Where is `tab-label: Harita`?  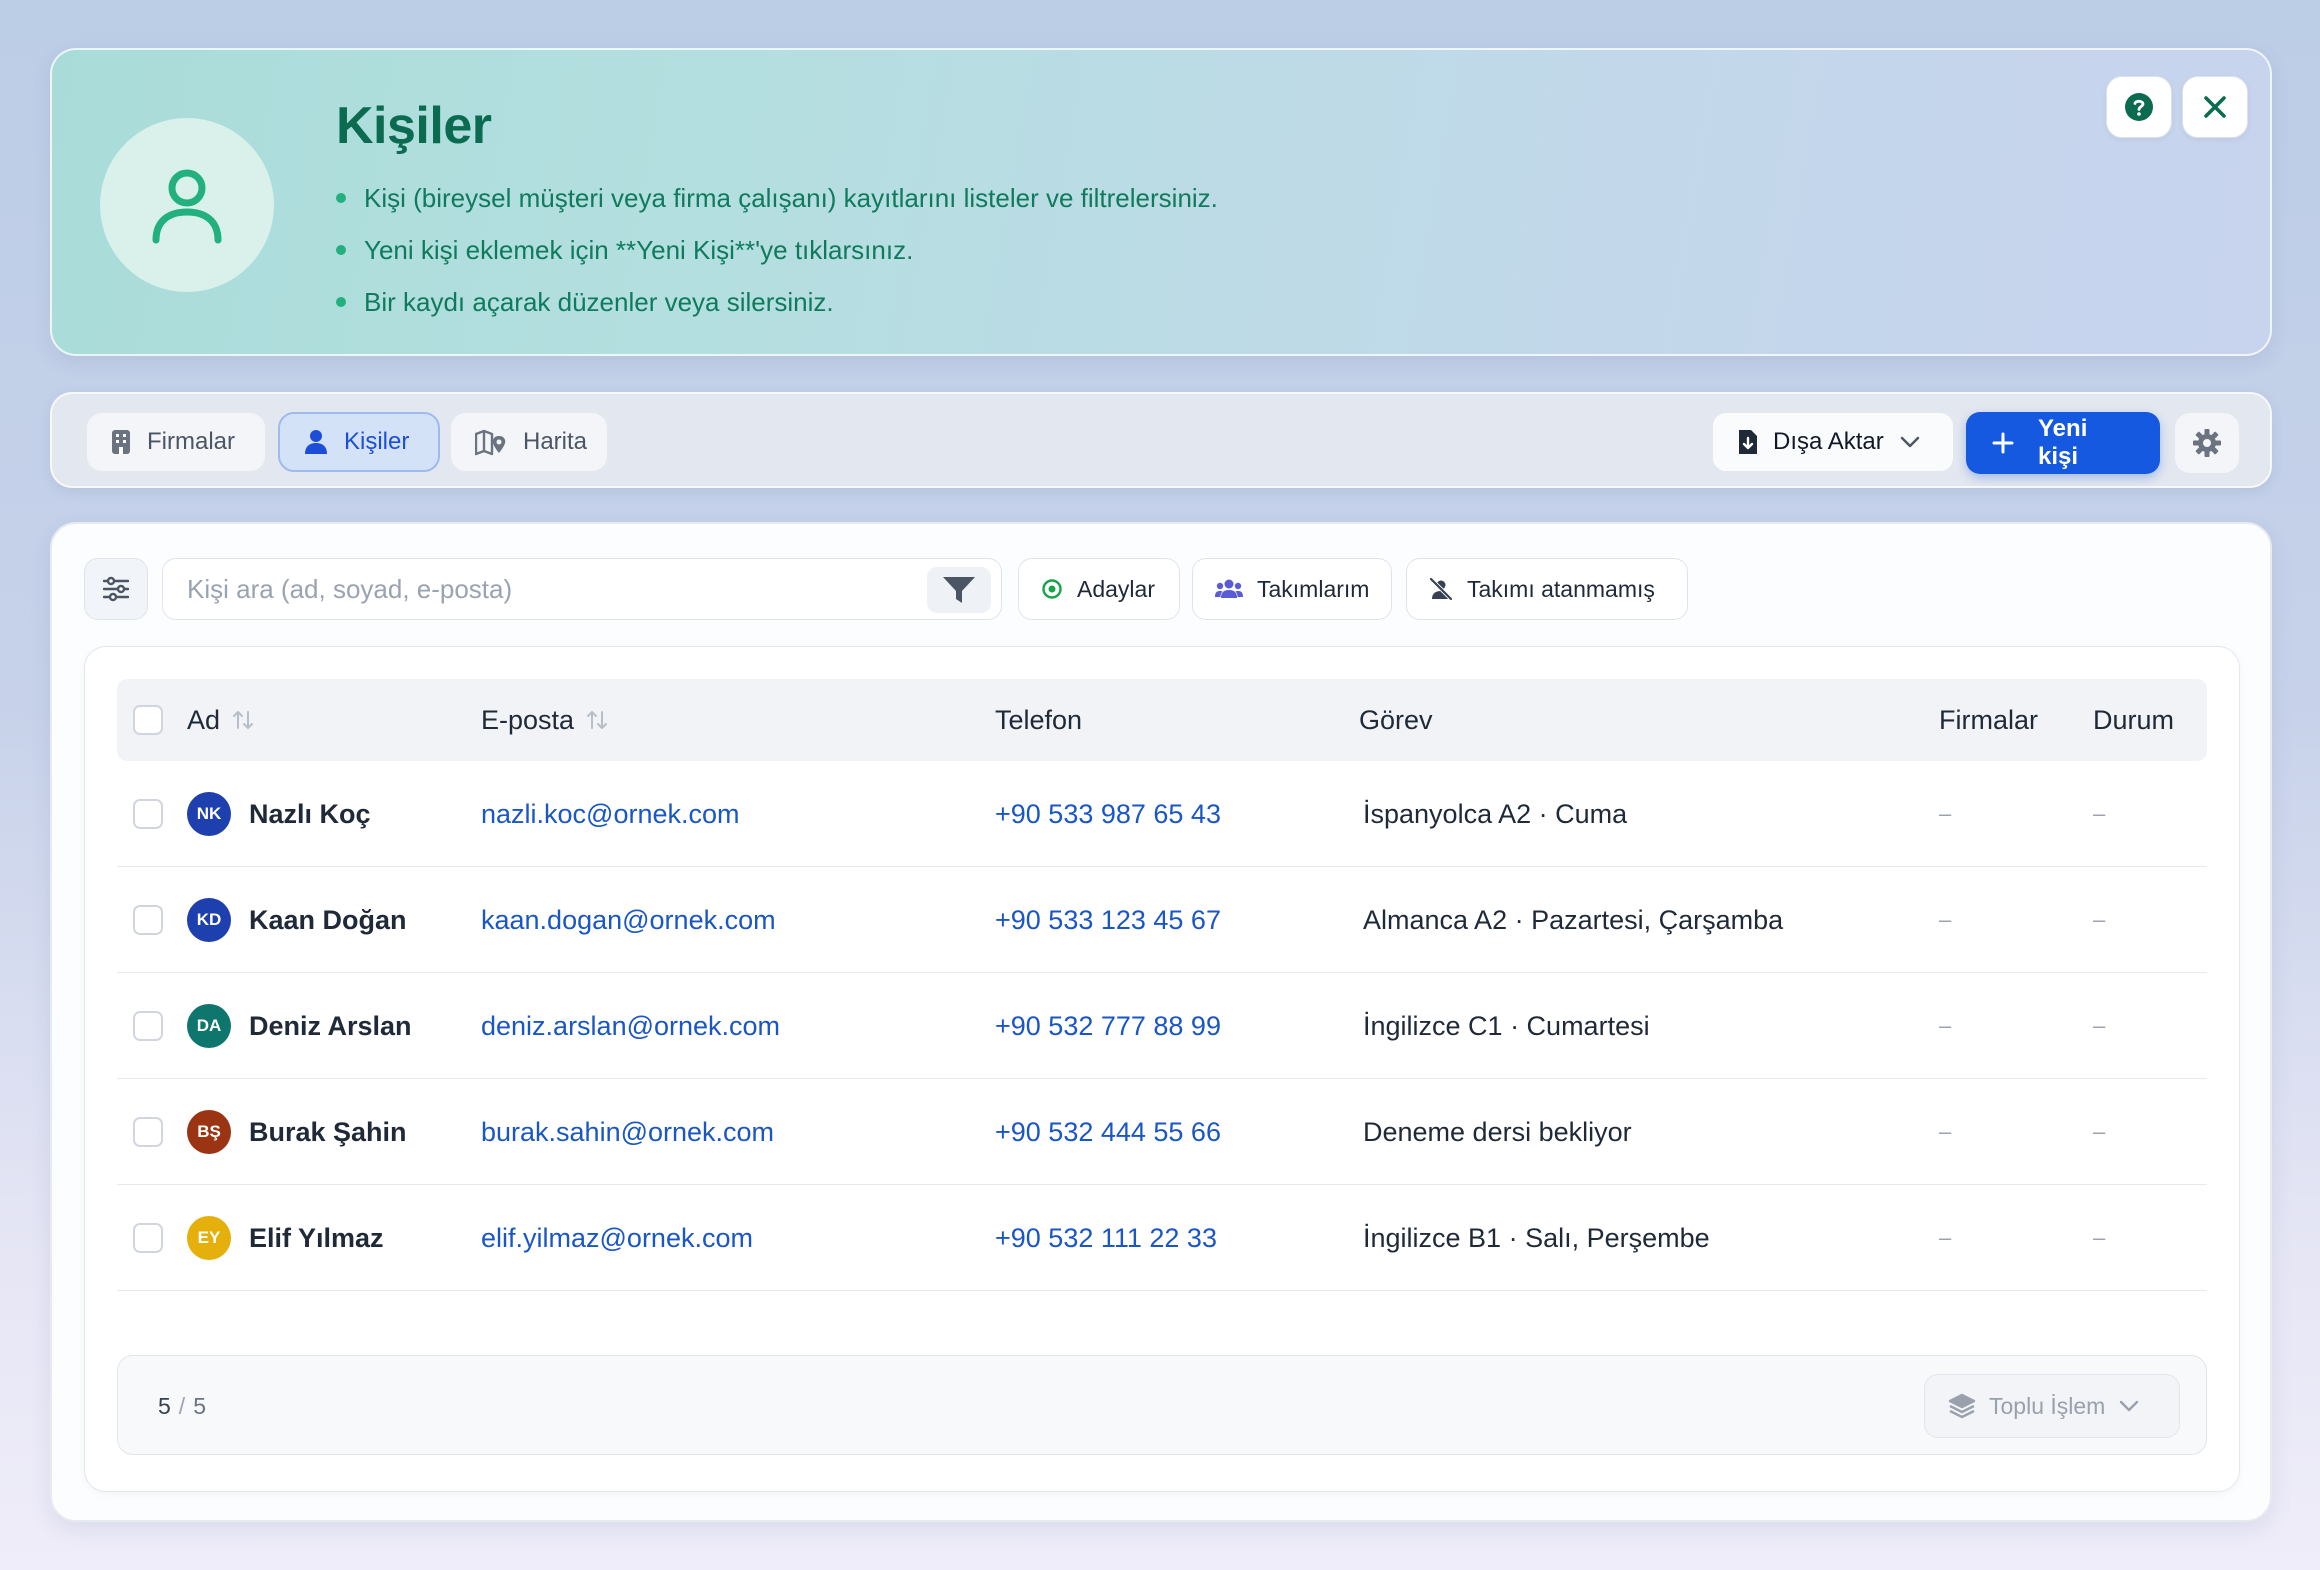 tab-label: Harita is located at coordinates (555, 441).